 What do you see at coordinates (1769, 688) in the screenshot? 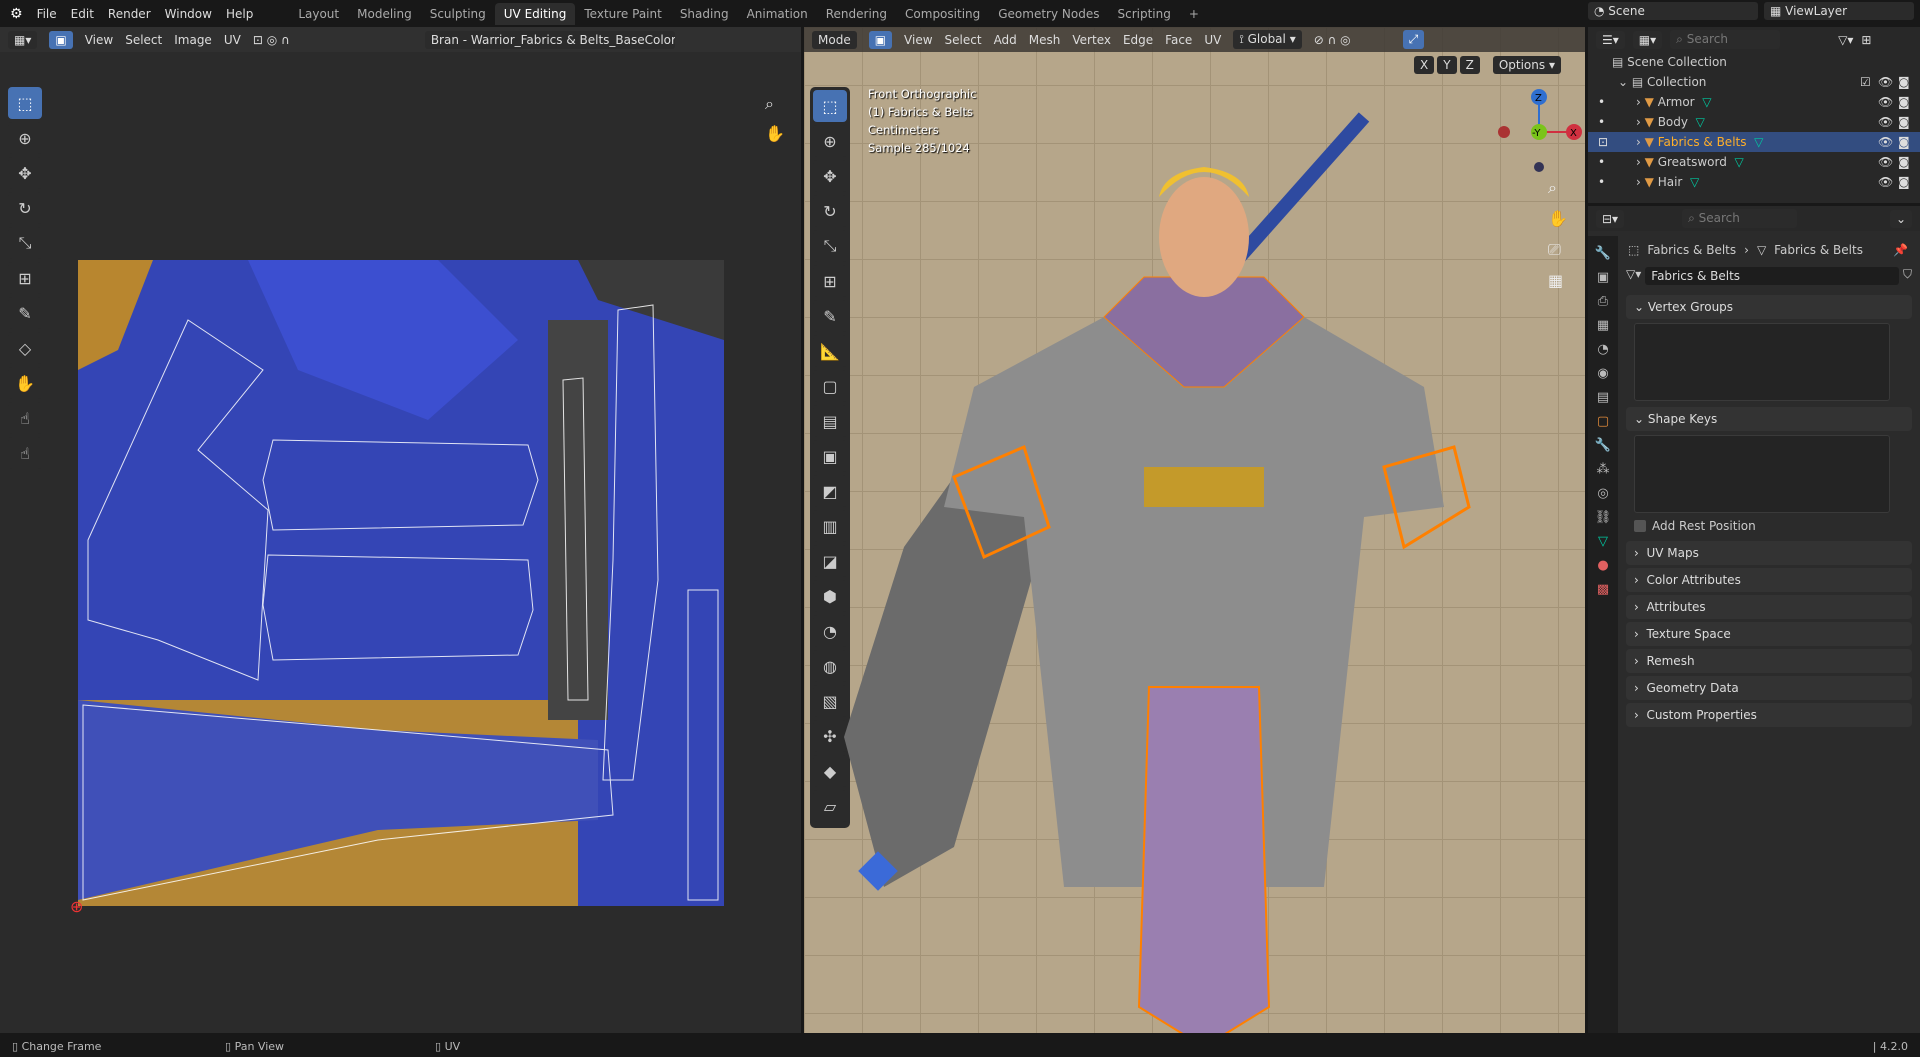
I see `panel-collapsed: › Geometry Data` at bounding box center [1769, 688].